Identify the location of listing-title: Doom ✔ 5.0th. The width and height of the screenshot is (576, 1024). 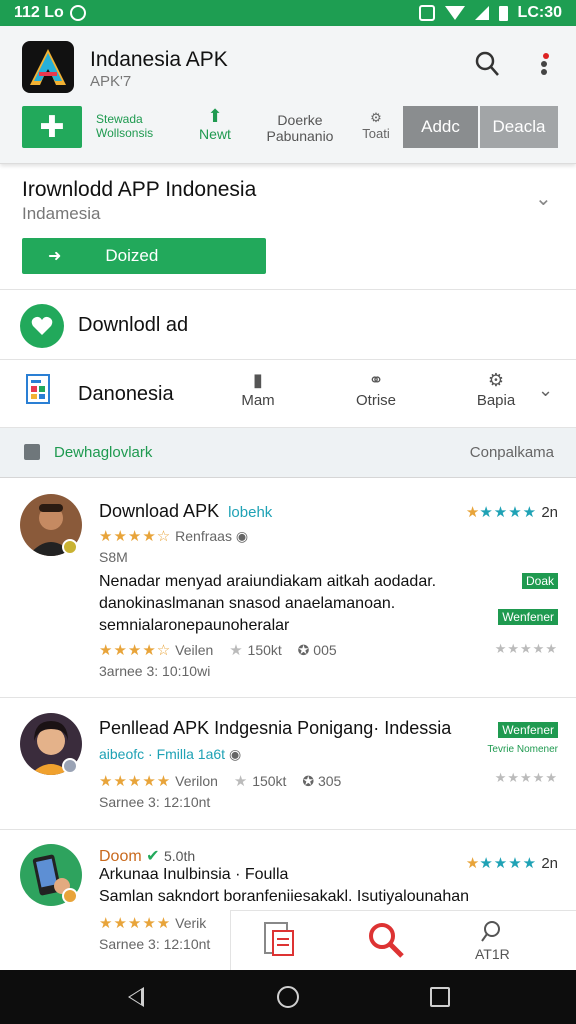
(147, 856).